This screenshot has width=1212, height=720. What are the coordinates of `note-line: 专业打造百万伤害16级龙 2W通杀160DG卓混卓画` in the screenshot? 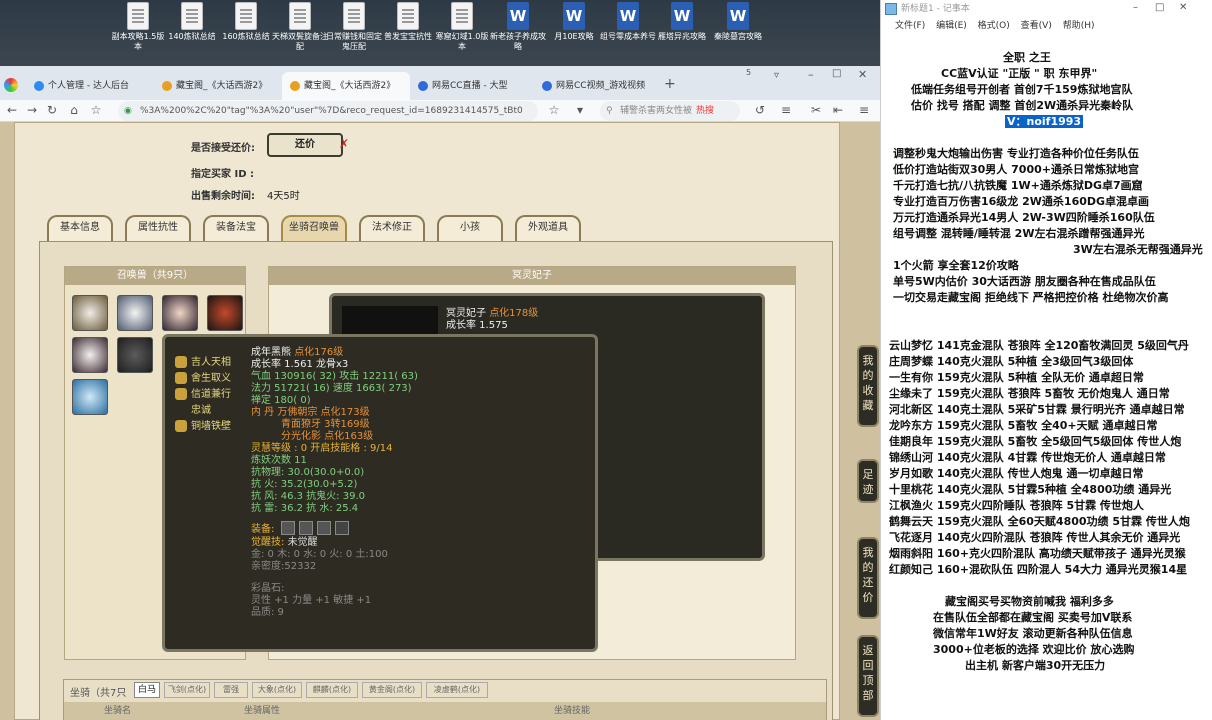 It's located at (1021, 201).